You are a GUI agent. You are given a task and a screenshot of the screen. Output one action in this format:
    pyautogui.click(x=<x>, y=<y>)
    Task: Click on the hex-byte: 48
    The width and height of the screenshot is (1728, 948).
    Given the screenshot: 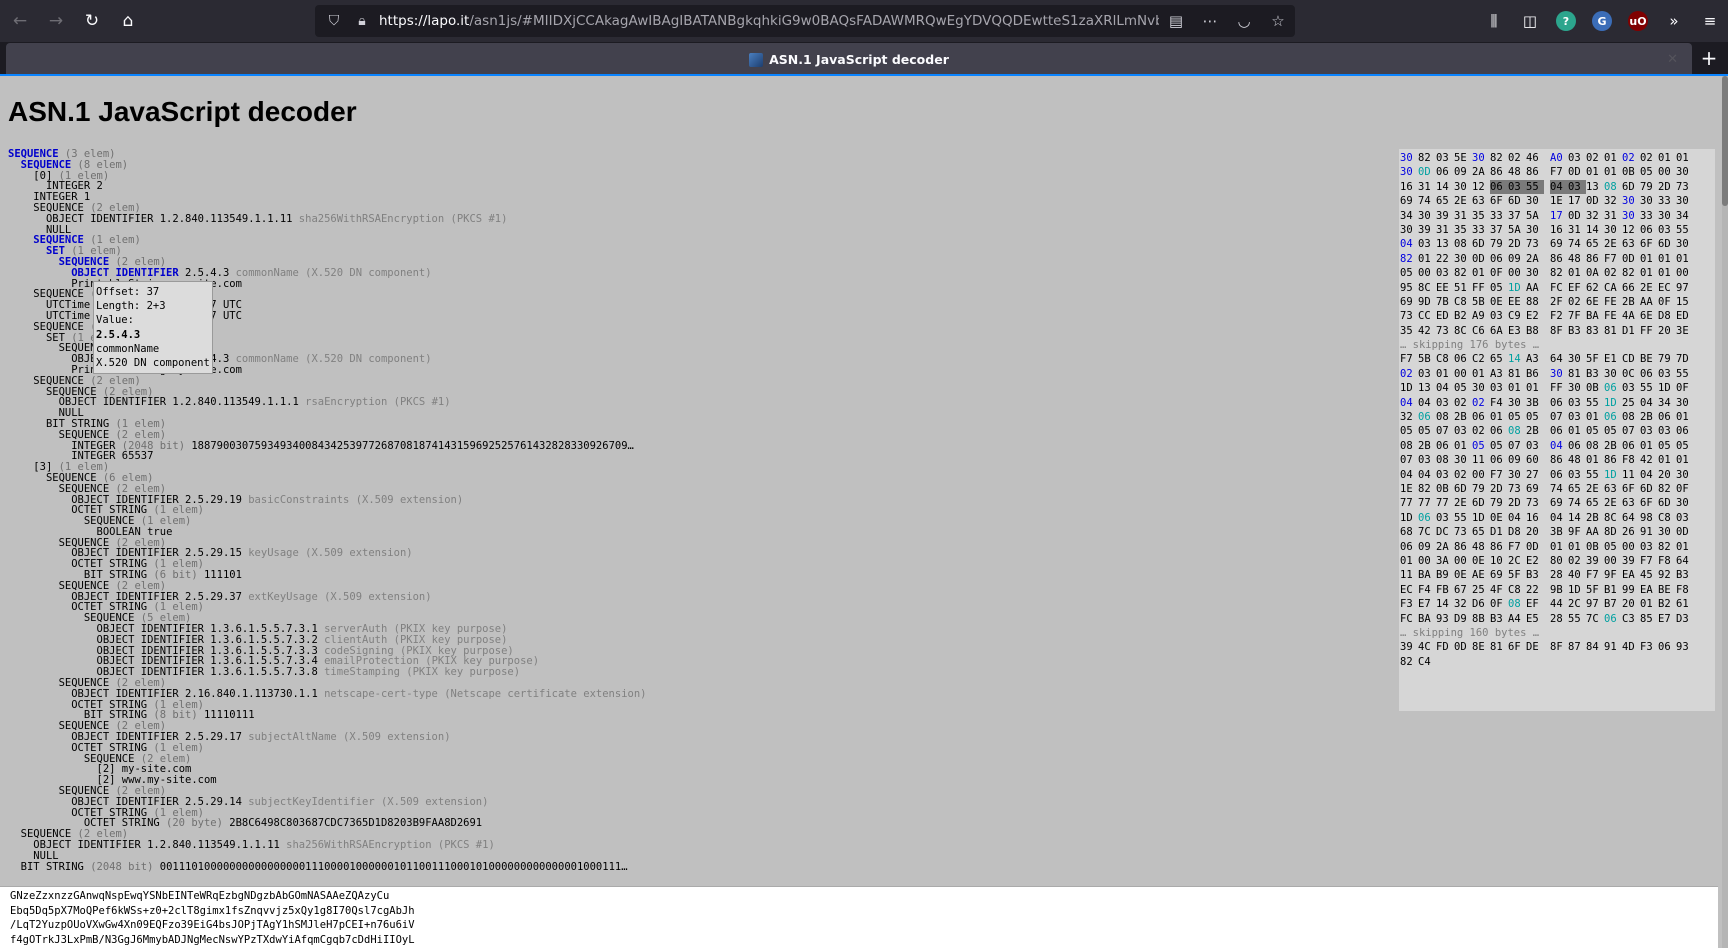 What is the action you would take?
    pyautogui.click(x=1481, y=547)
    